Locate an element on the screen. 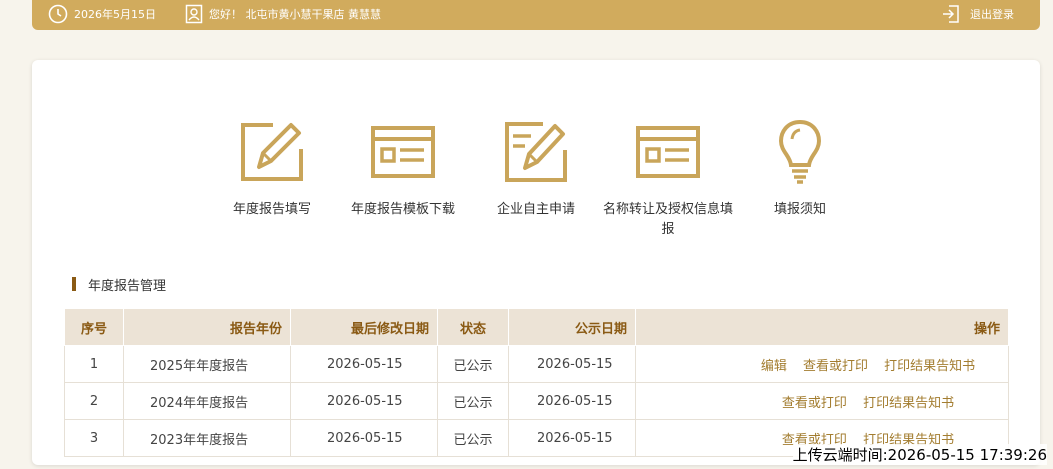 The height and width of the screenshot is (469, 1053). col-header-modified: 最后修改日期 is located at coordinates (364, 327).